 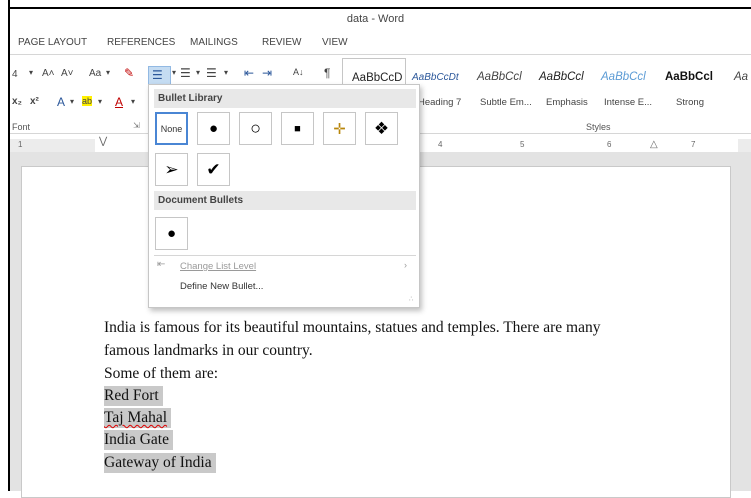 I want to click on bullet-none-label: None, so click(x=171, y=128).